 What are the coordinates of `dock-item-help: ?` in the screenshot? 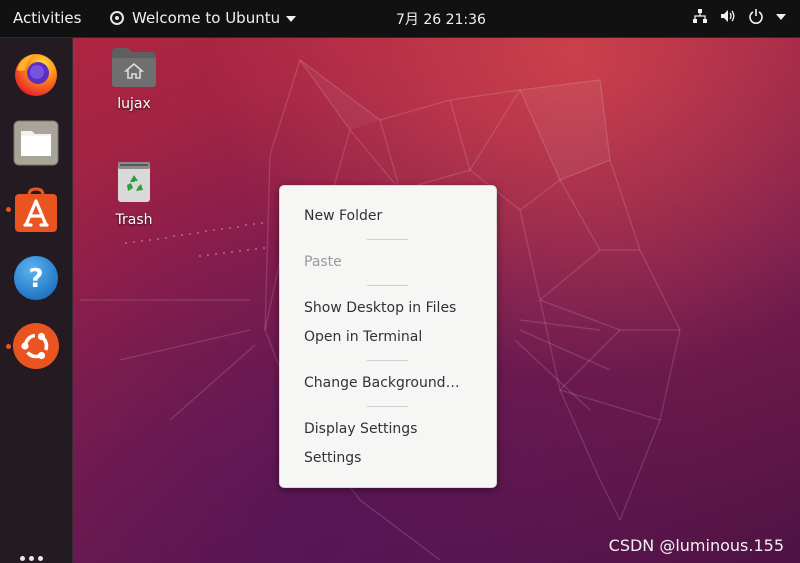 It's located at (36, 278).